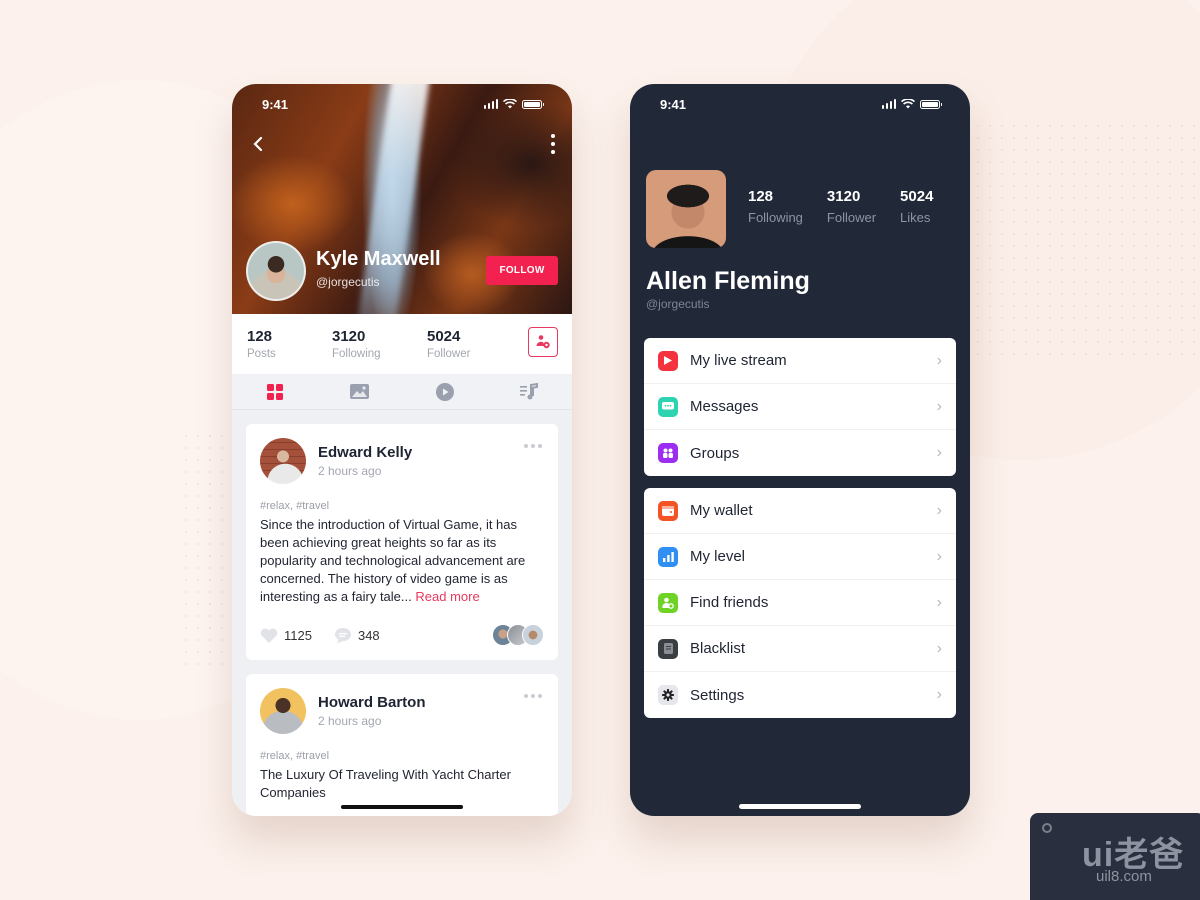  I want to click on image-icon, so click(359, 391).